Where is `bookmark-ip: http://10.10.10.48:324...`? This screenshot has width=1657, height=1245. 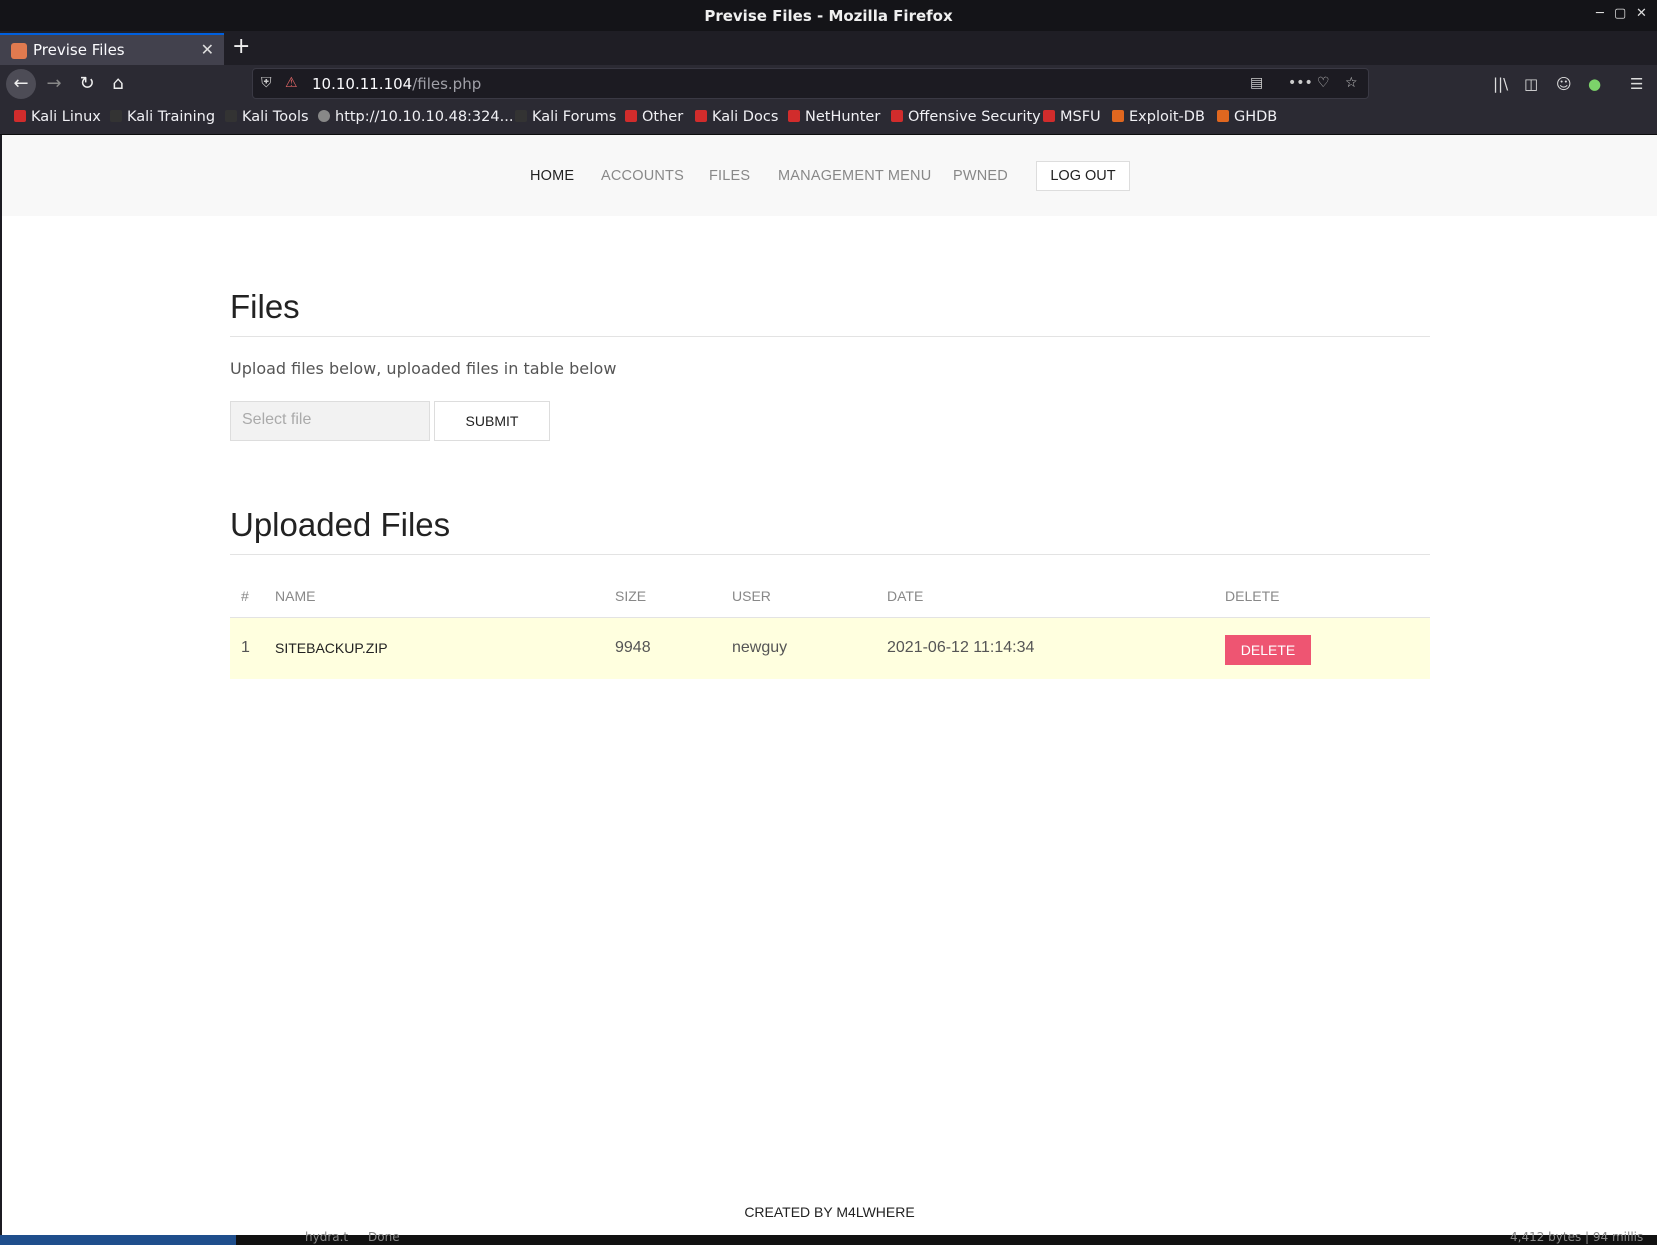
bookmark-ip: http://10.10.10.48:324... is located at coordinates (415, 117).